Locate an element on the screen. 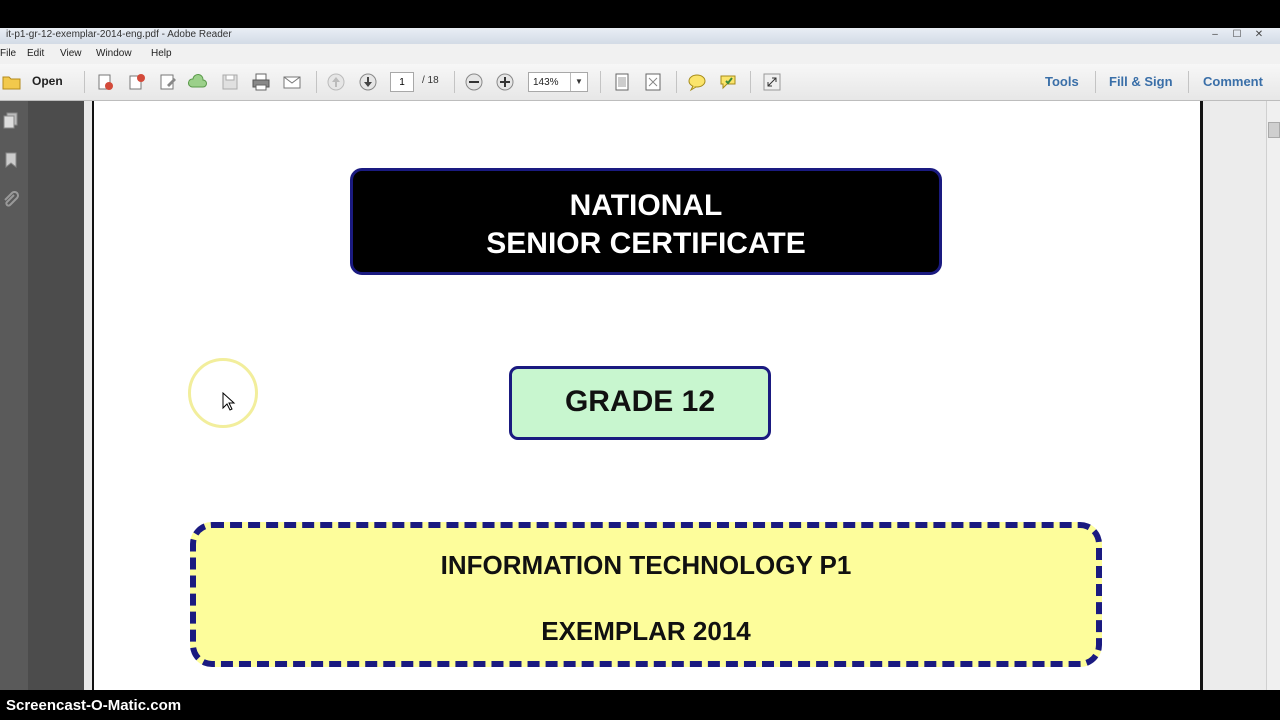  subject-title: INFORMATION TECHNOLOGY P1 is located at coordinates (646, 565).